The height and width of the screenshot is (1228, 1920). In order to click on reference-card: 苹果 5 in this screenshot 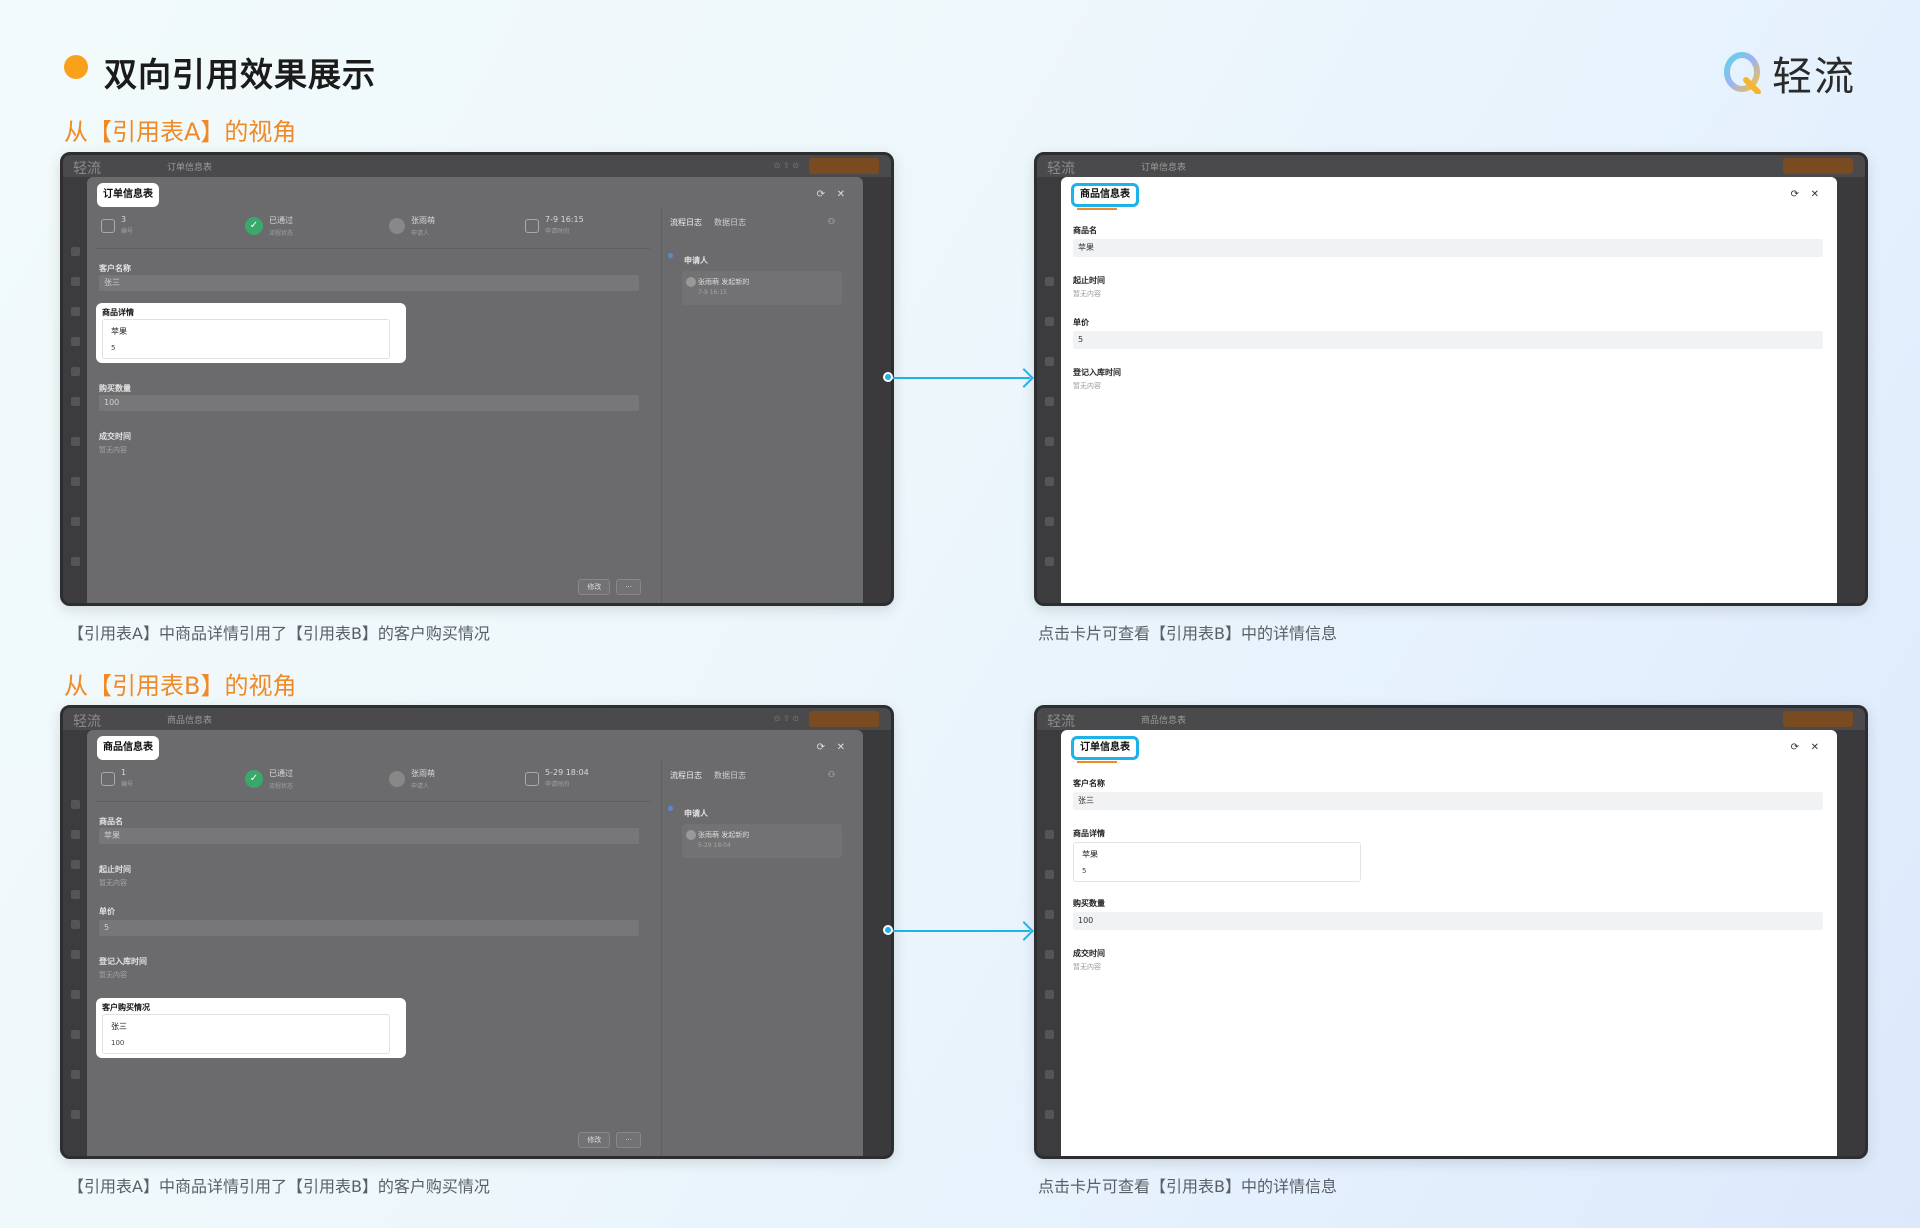, I will do `click(1217, 862)`.